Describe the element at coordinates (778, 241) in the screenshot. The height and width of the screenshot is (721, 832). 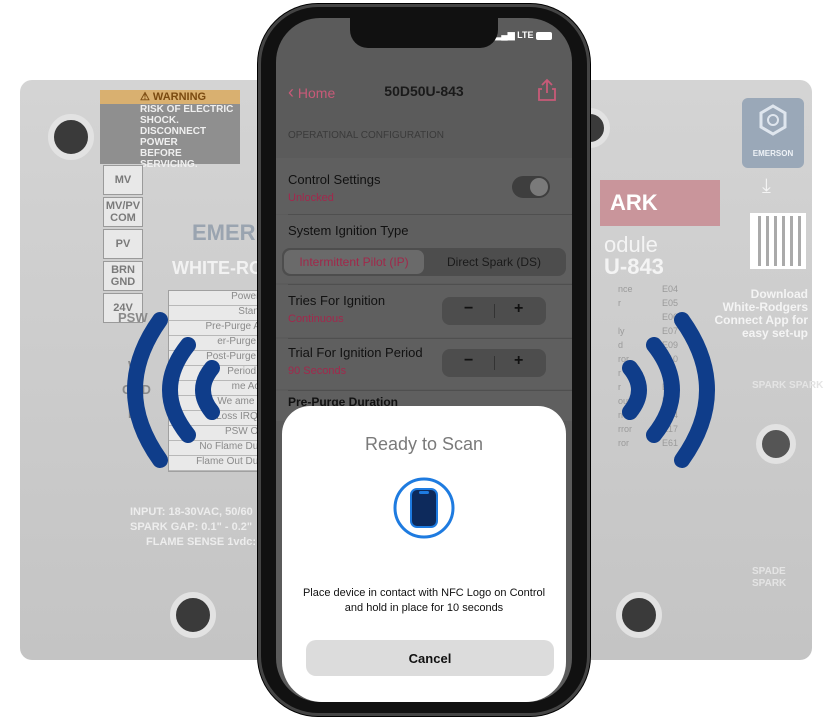
I see `qr-code` at that location.